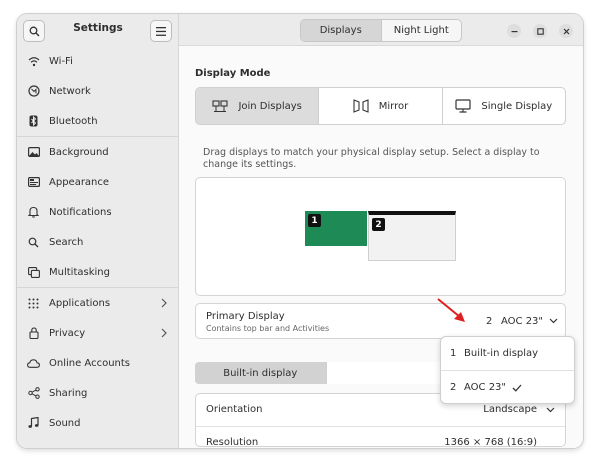 The image size is (600, 466). What do you see at coordinates (98, 393) in the screenshot?
I see `sidebar-item-sharing: Sharing` at bounding box center [98, 393].